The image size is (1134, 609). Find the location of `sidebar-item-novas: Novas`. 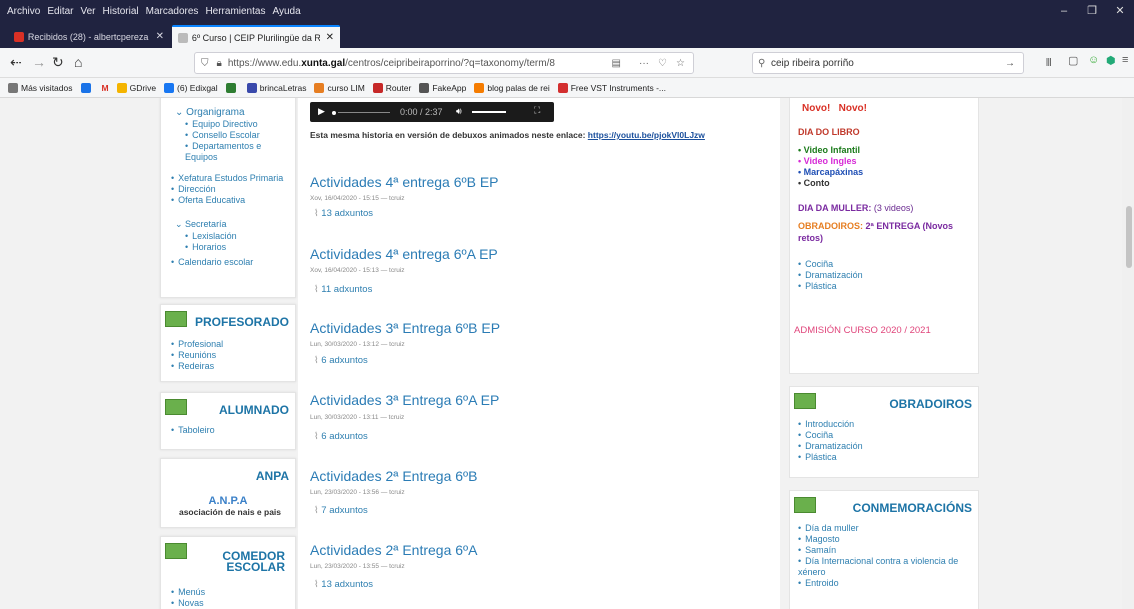

sidebar-item-novas: Novas is located at coordinates (188, 603).